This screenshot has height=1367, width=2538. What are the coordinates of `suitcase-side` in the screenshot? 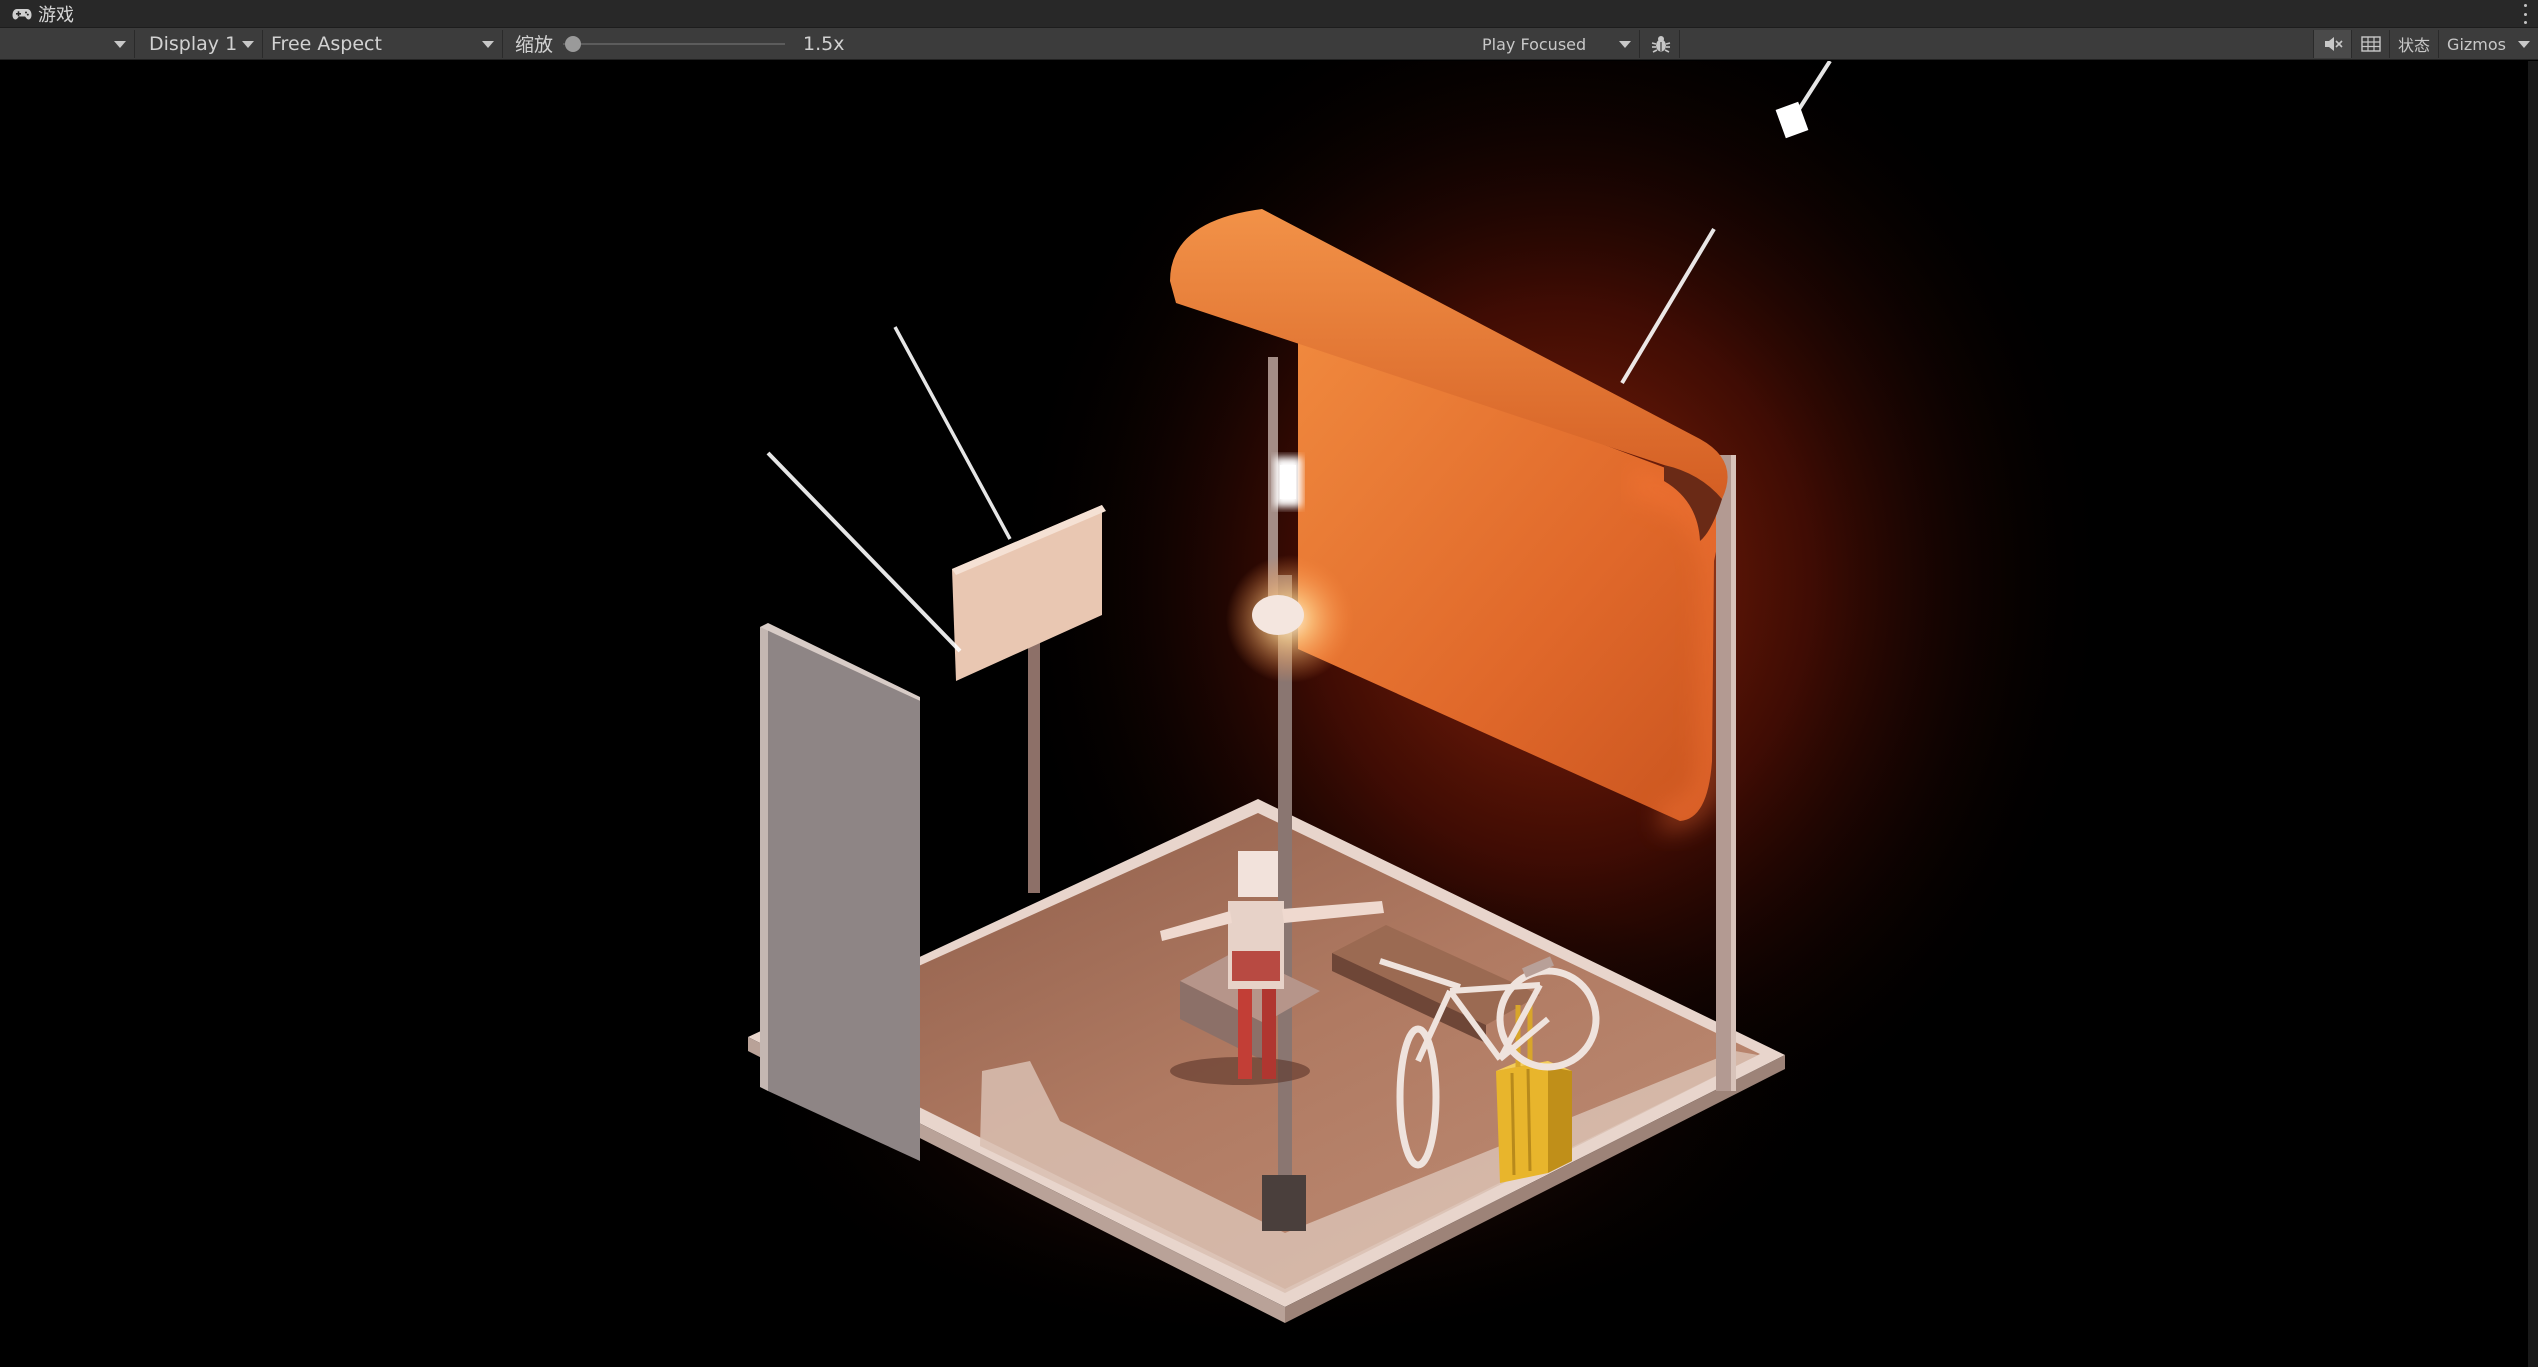 It's located at (1560, 1117).